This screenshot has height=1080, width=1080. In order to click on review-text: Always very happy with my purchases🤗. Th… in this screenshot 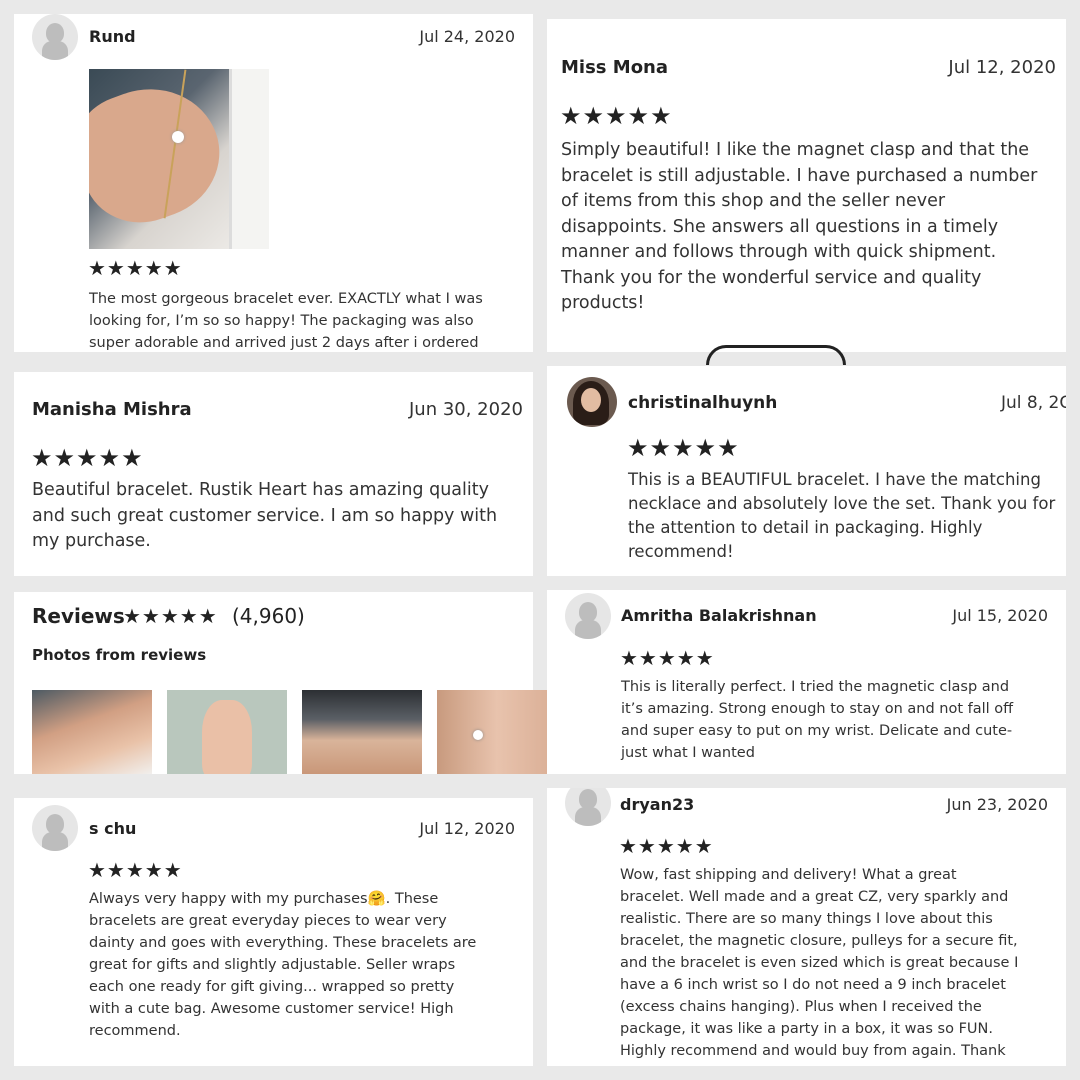, I will do `click(283, 965)`.